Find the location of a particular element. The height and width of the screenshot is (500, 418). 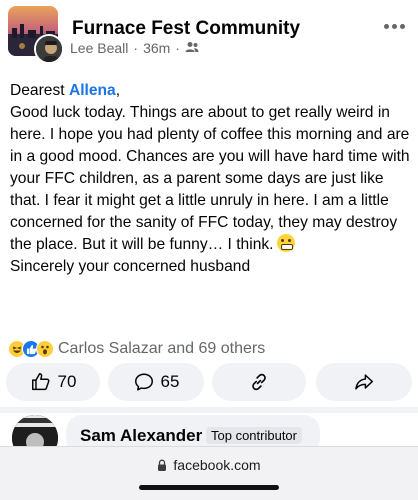

browser-address-bar: facebook.com is located at coordinates (209, 473).